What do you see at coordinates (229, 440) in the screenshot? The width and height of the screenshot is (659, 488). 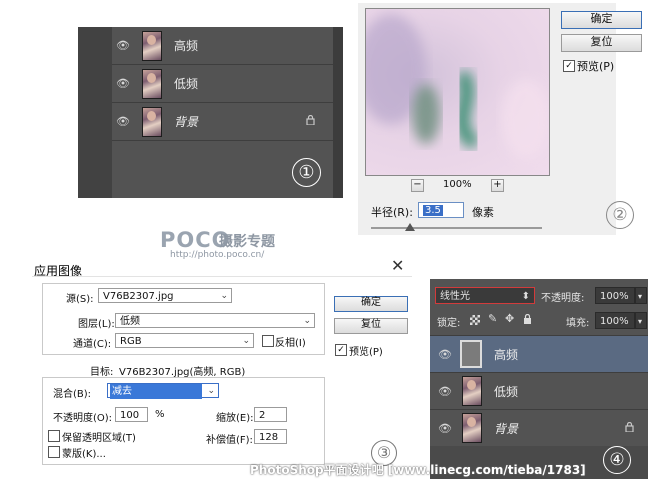 I see `offset-label: 补偿值(F):` at bounding box center [229, 440].